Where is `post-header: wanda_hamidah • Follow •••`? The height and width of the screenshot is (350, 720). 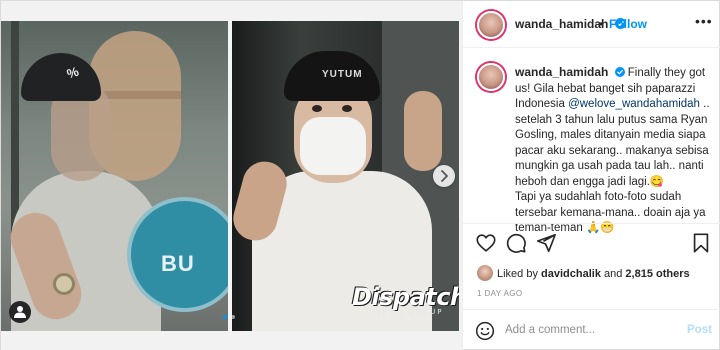 post-header: wanda_hamidah • Follow ••• is located at coordinates (591, 24).